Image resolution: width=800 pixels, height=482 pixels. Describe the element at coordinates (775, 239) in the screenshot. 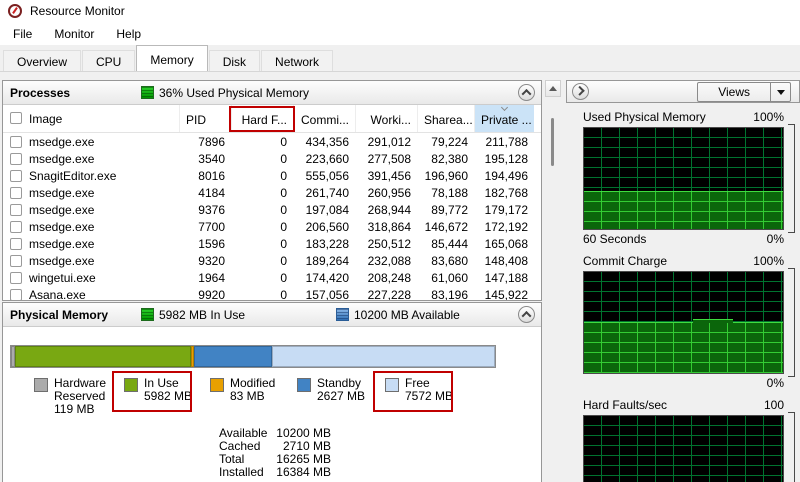

I see `graph-min-label: 0%` at that location.